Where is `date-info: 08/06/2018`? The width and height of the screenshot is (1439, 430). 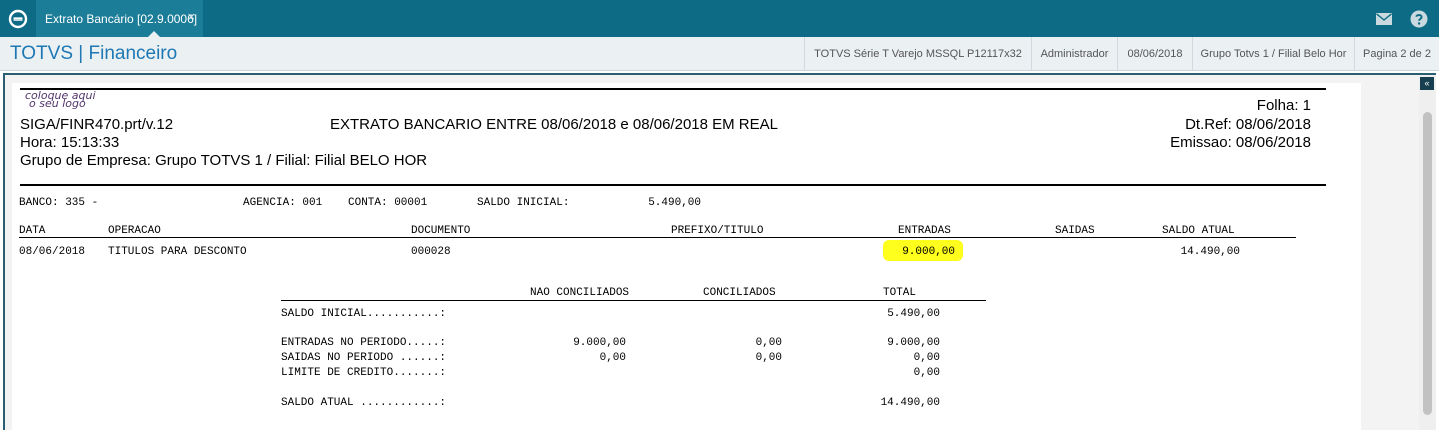
date-info: 08/06/2018 is located at coordinates (1154, 53).